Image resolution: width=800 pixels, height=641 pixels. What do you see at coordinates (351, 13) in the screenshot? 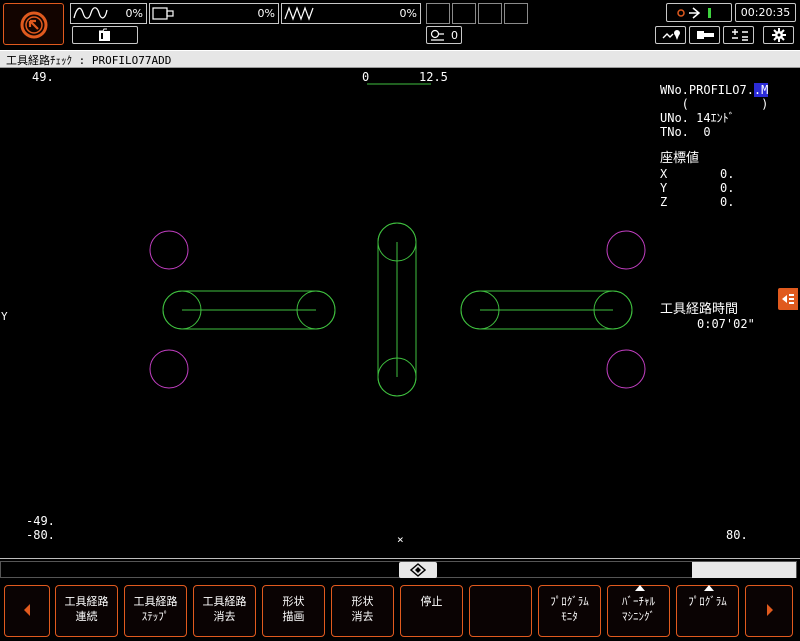
I see `feed-gauge: 0%` at bounding box center [351, 13].